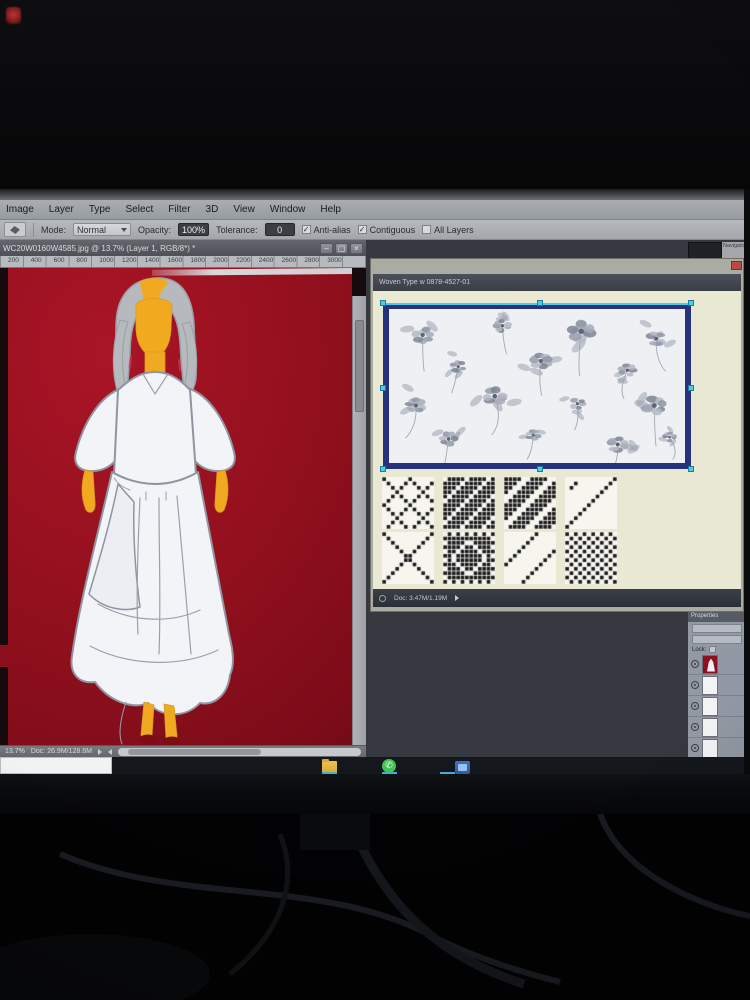 This screenshot has height=1000, width=750. What do you see at coordinates (140, 209) in the screenshot?
I see `menu-select: Select` at bounding box center [140, 209].